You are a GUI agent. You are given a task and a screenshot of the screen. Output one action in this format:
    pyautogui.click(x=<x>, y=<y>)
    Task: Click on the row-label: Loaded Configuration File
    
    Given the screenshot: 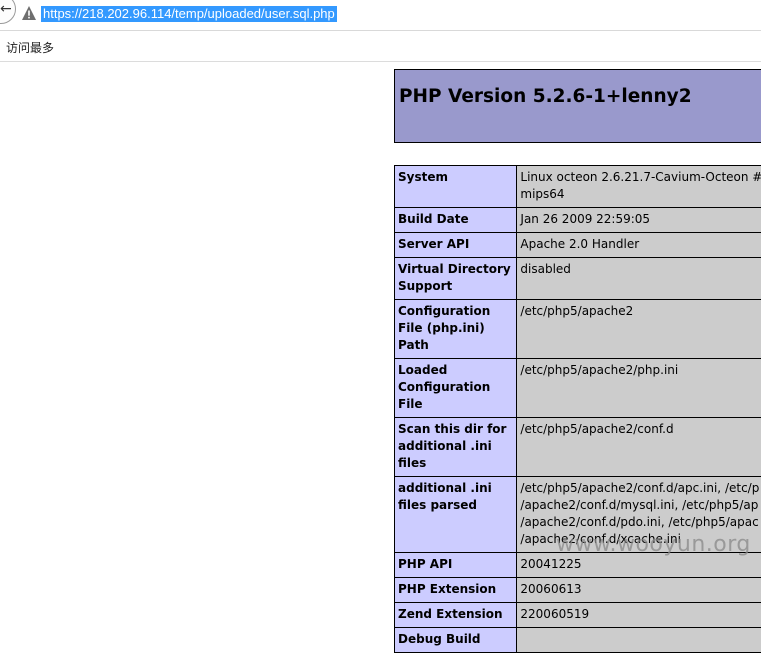 What is the action you would take?
    pyautogui.click(x=456, y=388)
    